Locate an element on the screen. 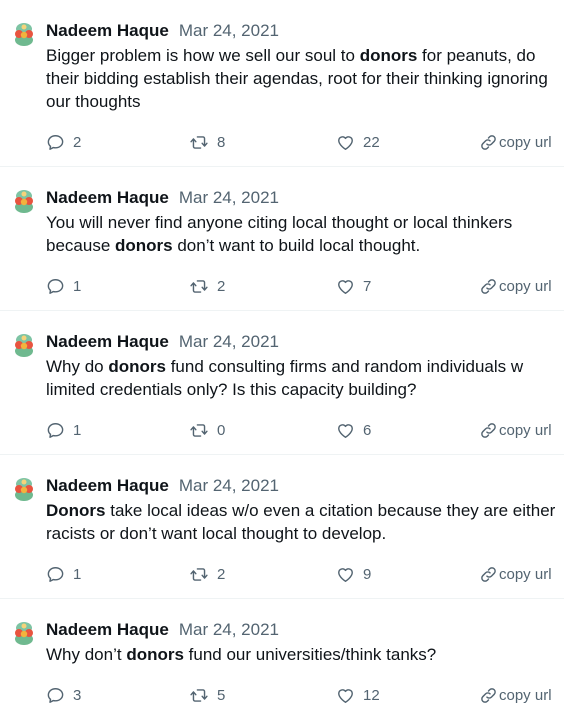 The height and width of the screenshot is (707, 564). text-segment: Why don’t is located at coordinates (86, 654).